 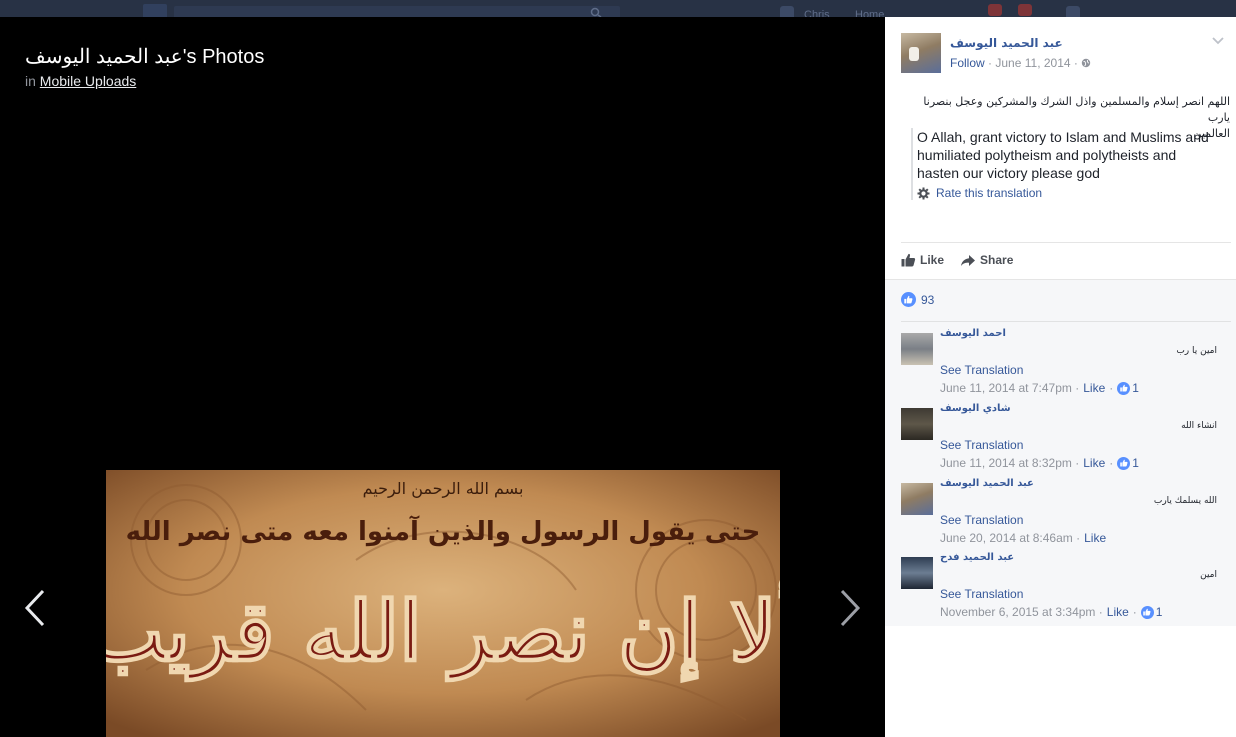 I want to click on commenter-name: احمد اليوسف, so click(x=973, y=333).